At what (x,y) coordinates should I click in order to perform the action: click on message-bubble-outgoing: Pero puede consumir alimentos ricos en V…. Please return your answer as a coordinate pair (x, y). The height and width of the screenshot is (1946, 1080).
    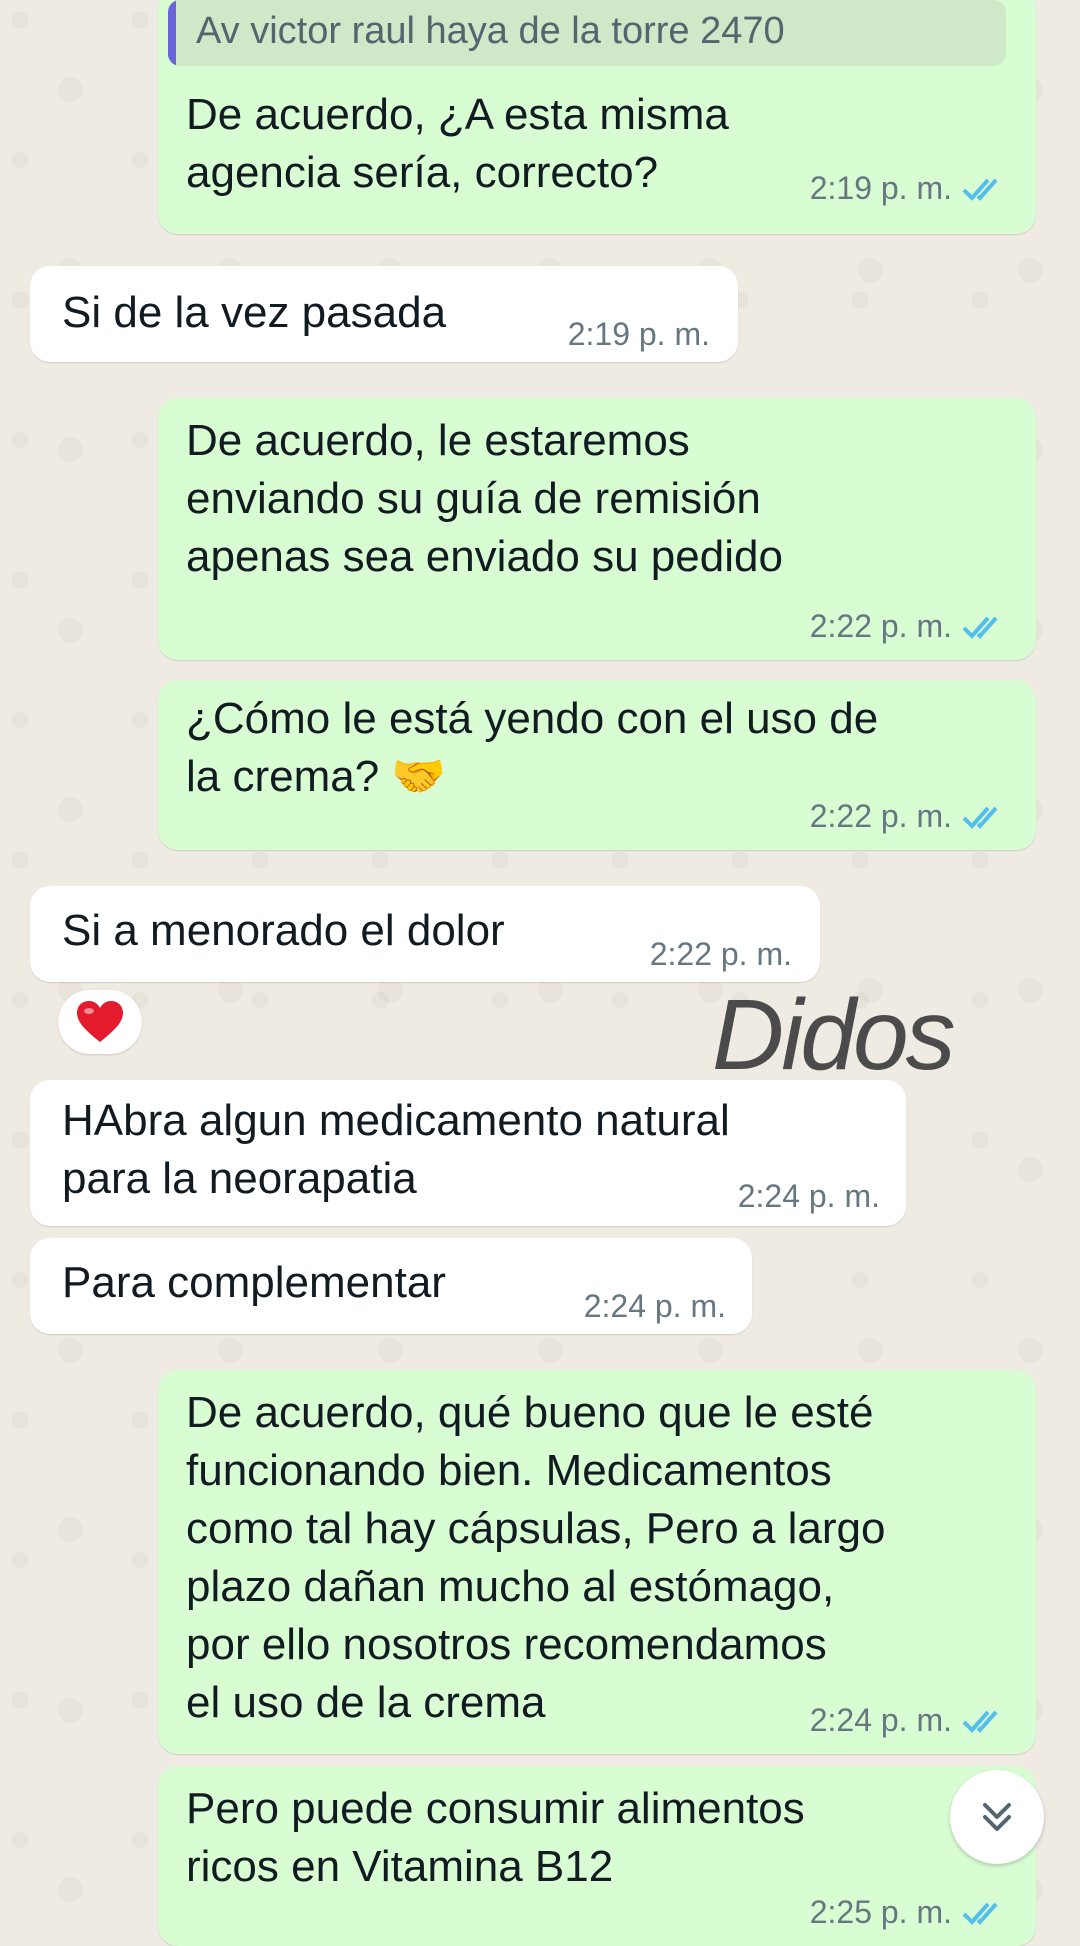
    Looking at the image, I should click on (597, 1856).